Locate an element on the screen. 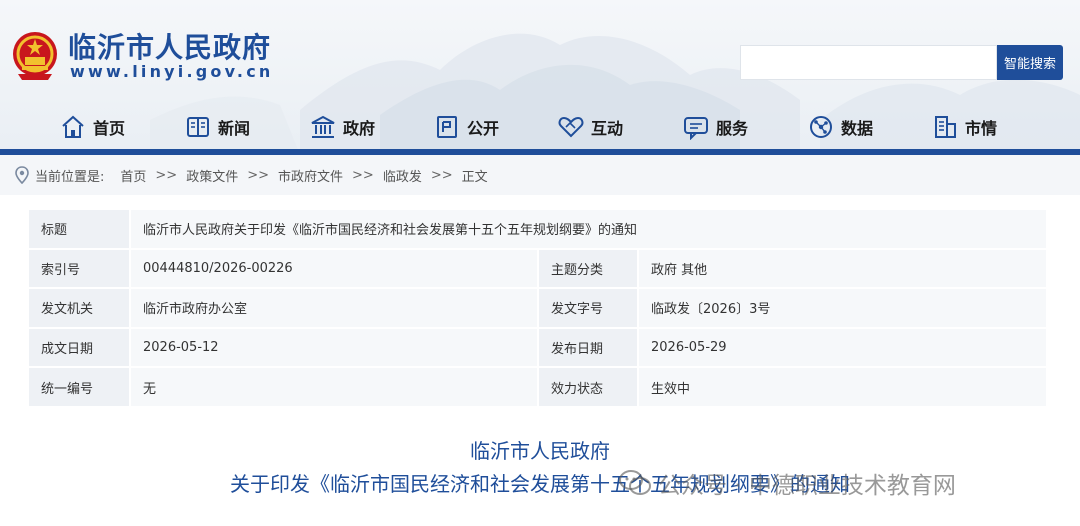 This screenshot has height=526, width=1080. meta-key: 成文日期 is located at coordinates (79, 347).